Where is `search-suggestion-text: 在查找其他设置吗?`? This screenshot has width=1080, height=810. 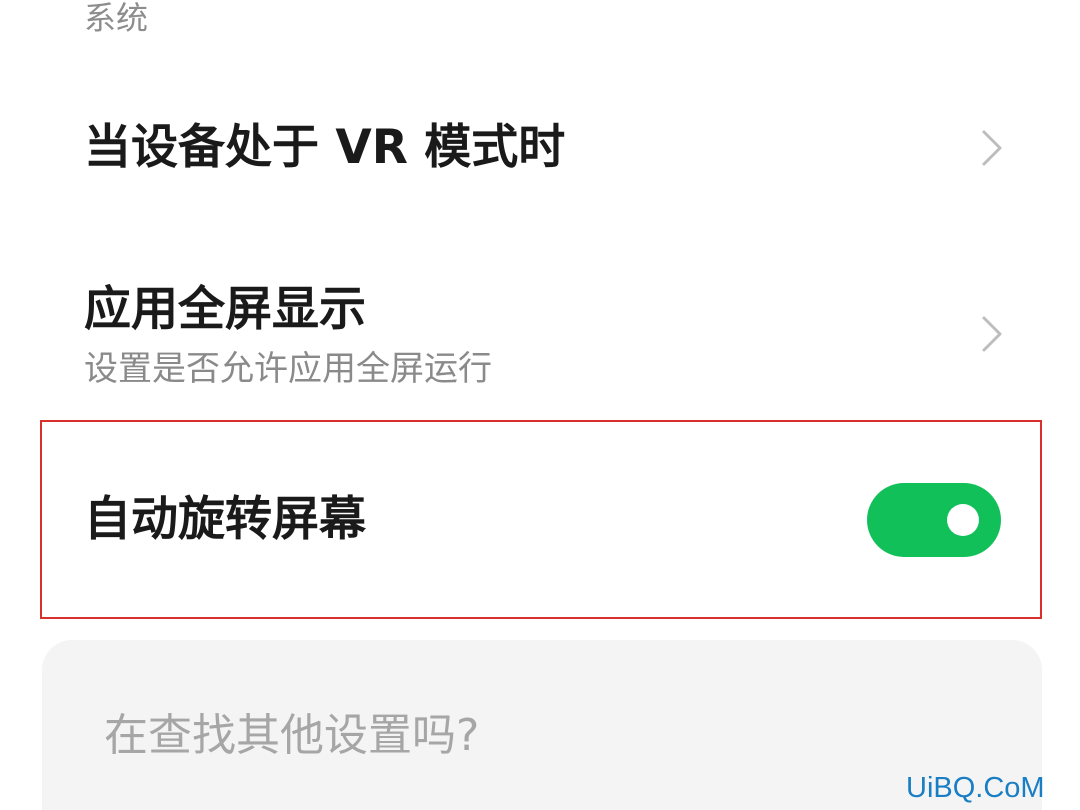 search-suggestion-text: 在查找其他设置吗? is located at coordinates (292, 735).